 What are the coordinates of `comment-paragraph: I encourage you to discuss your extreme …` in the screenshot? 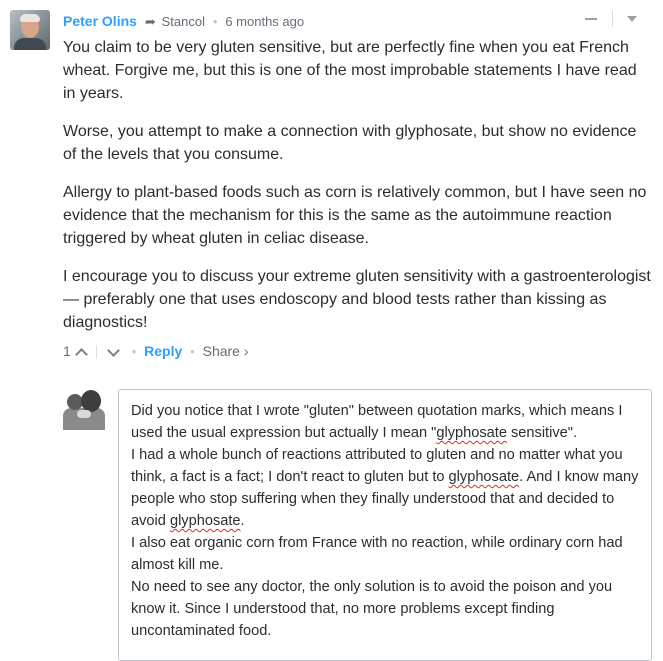 It's located at (357, 299).